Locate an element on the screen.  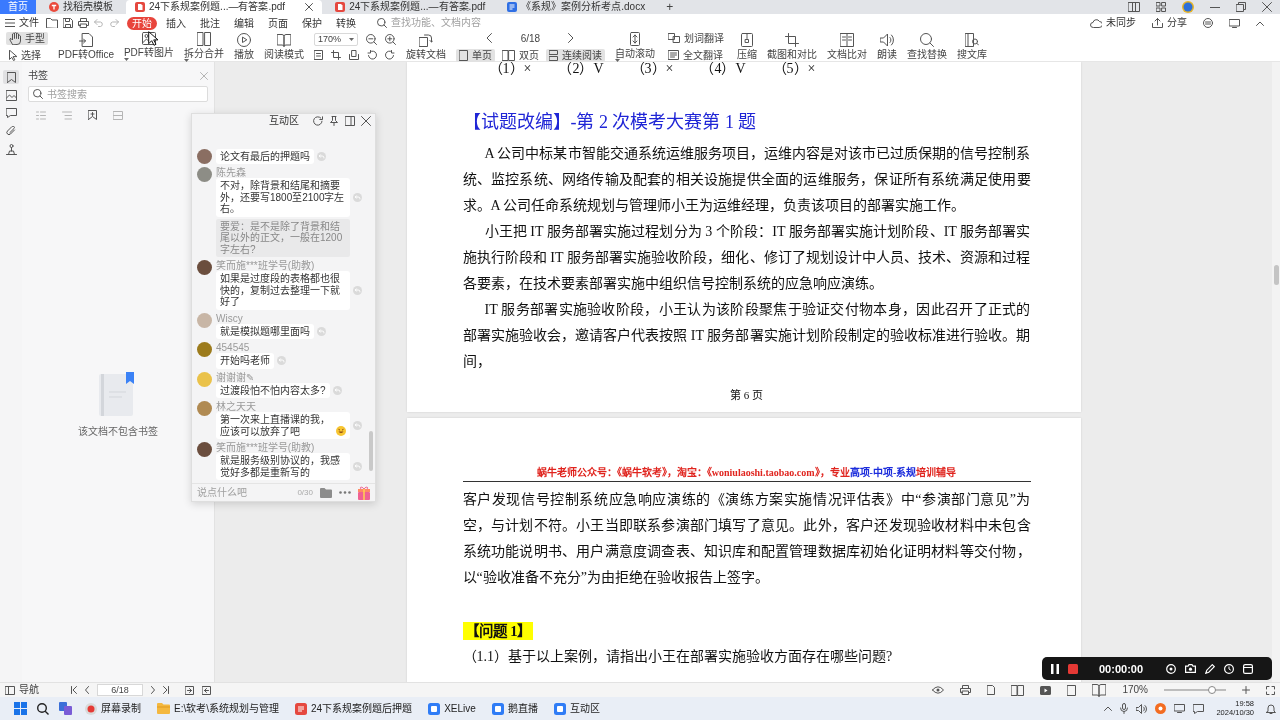
minimize-icon is located at coordinates (1215, 7).